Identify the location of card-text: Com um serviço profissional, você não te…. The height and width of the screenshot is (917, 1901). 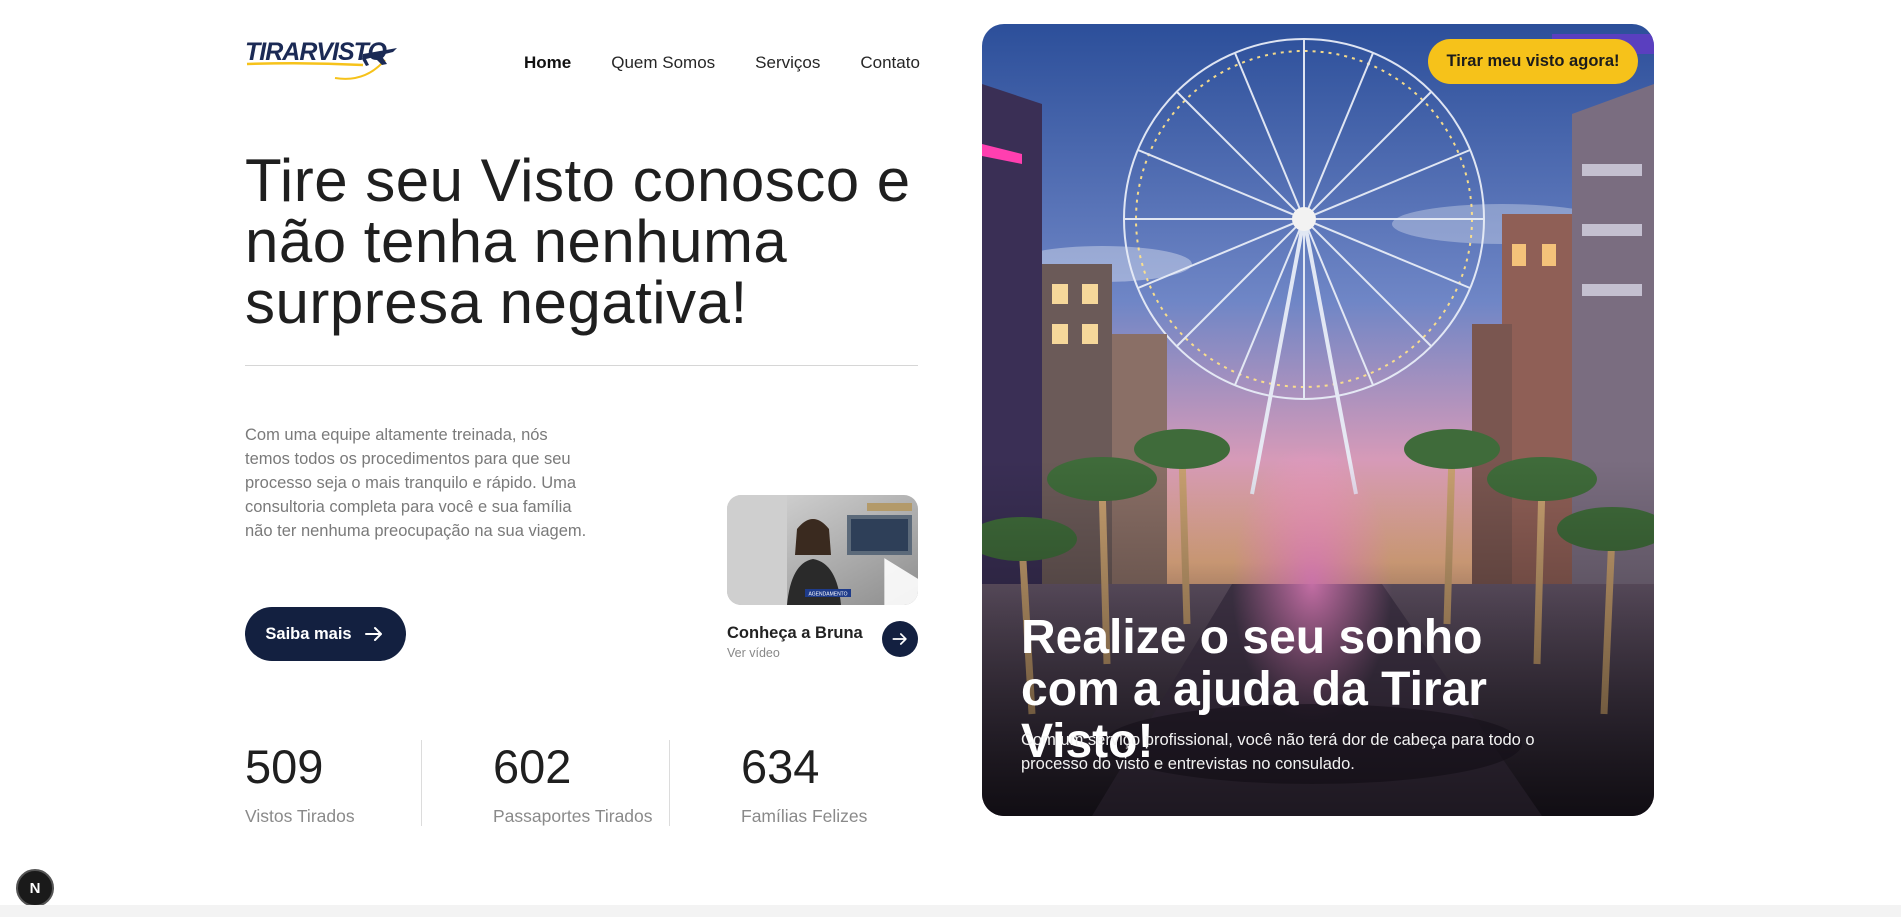
(1278, 752).